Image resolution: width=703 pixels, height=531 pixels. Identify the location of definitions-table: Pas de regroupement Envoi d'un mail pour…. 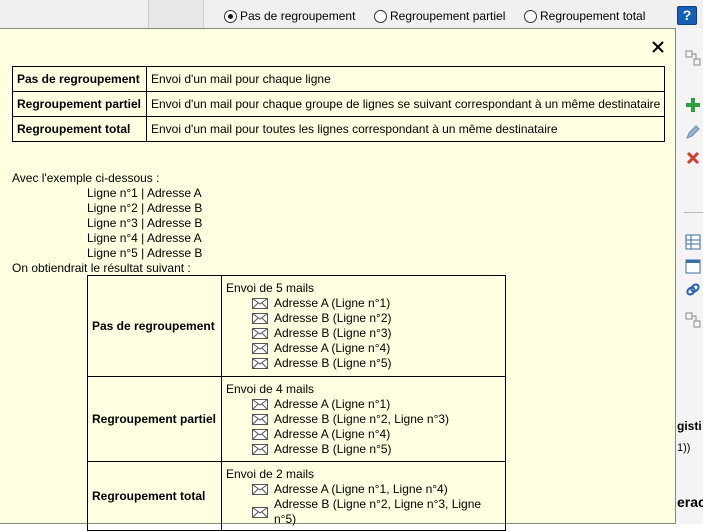
(339, 104).